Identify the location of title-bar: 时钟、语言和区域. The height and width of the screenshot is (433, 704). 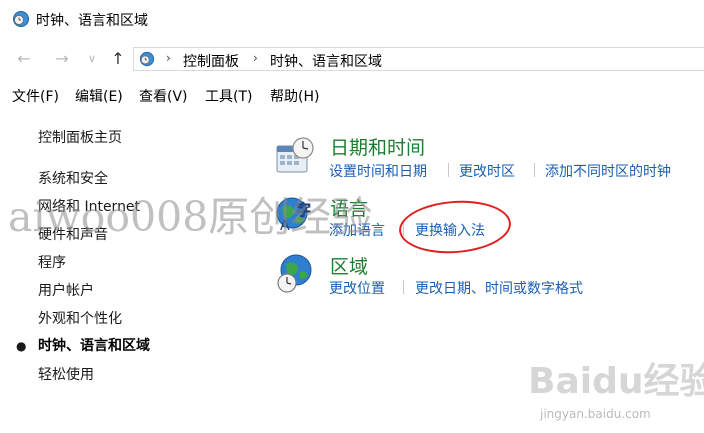
(352, 20).